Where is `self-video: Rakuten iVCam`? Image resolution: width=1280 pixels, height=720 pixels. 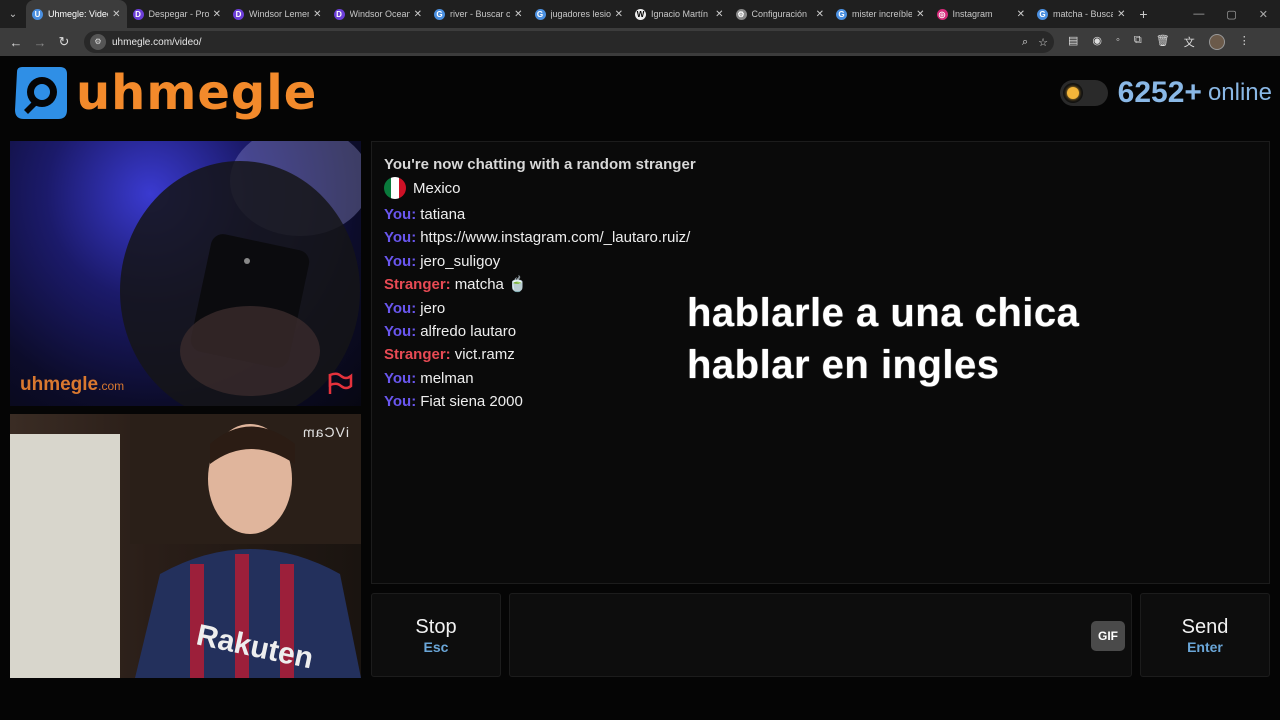 self-video: Rakuten iVCam is located at coordinates (185, 546).